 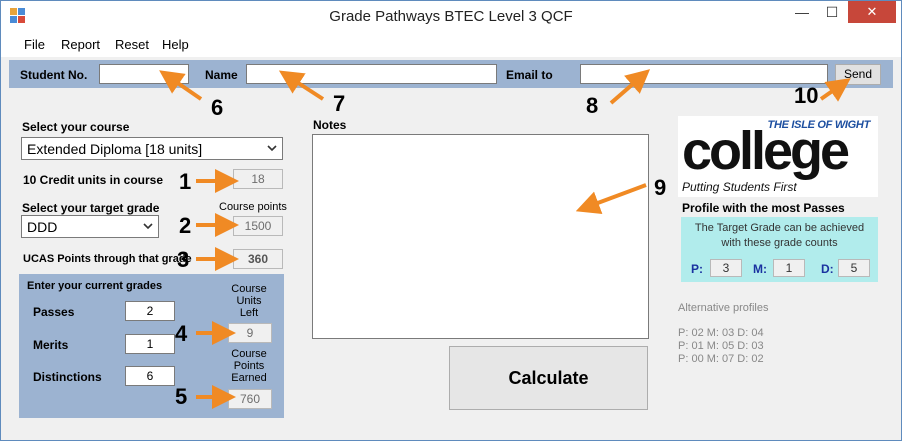 I want to click on merits-input: 1, so click(x=150, y=344).